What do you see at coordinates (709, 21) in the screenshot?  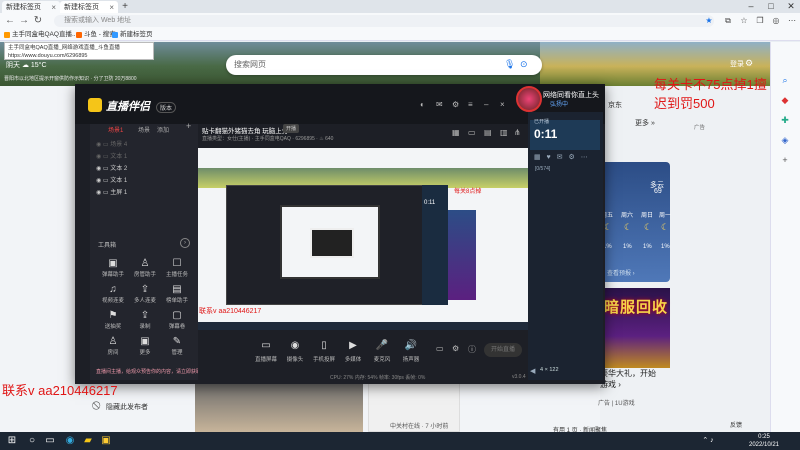 I see `favorite-star-icon: ★` at bounding box center [709, 21].